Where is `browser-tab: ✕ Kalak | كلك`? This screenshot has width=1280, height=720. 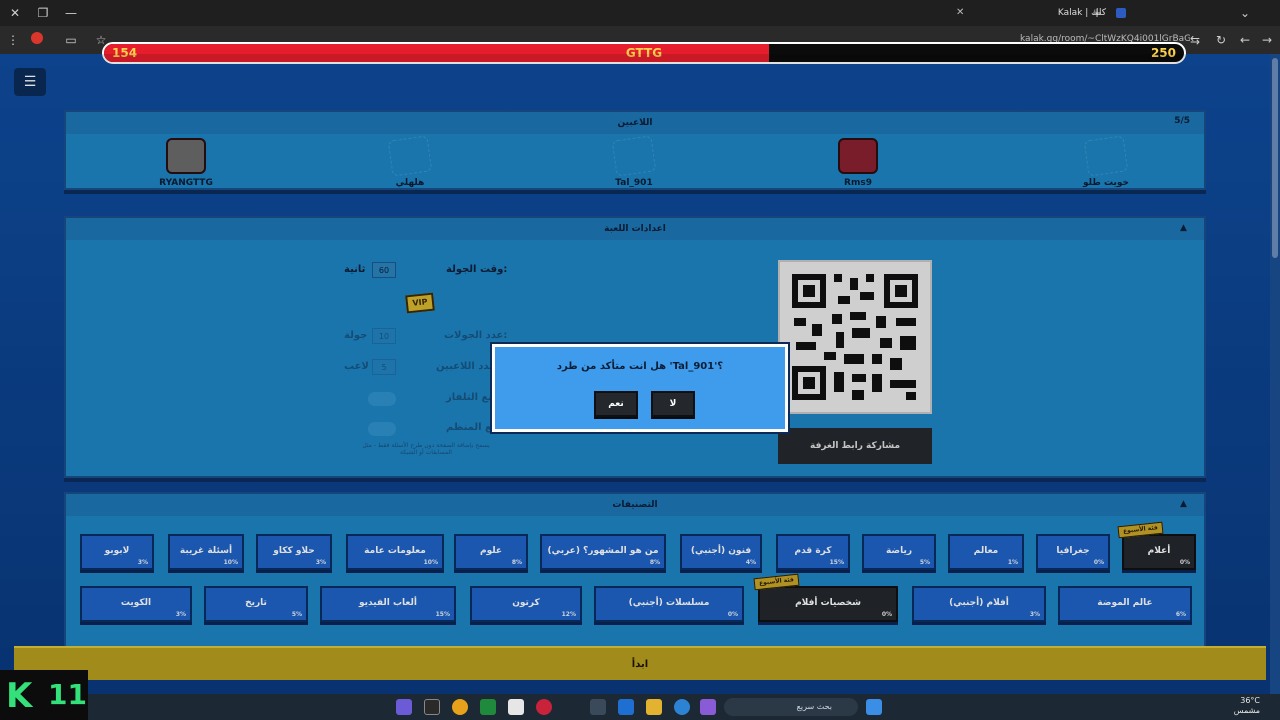
browser-tab: ✕ Kalak | كلك is located at coordinates (1040, 13).